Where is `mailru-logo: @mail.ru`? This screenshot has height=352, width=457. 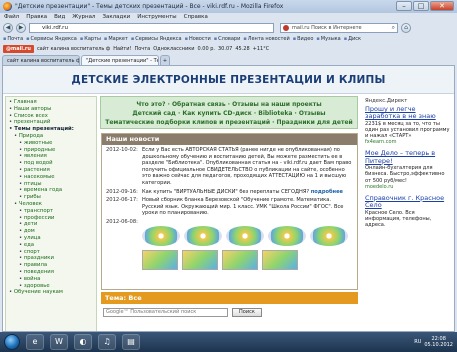
mailru-logo: @mail.ru is located at coordinates (18, 49).